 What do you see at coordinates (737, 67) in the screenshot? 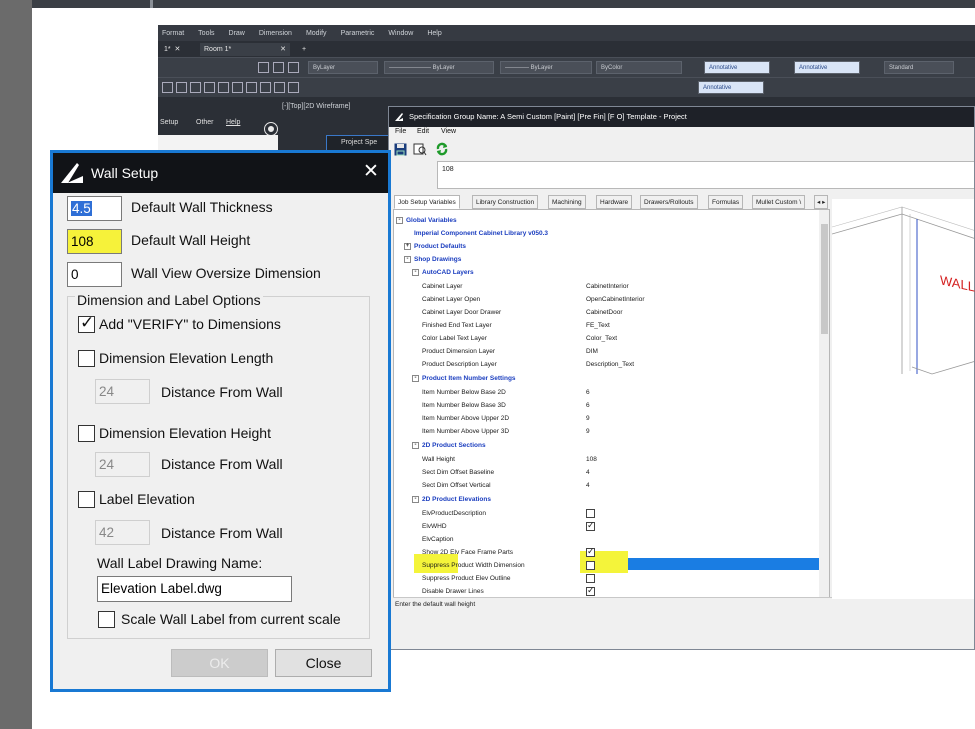
I see `annotative-combo-1: Annotative` at bounding box center [737, 67].